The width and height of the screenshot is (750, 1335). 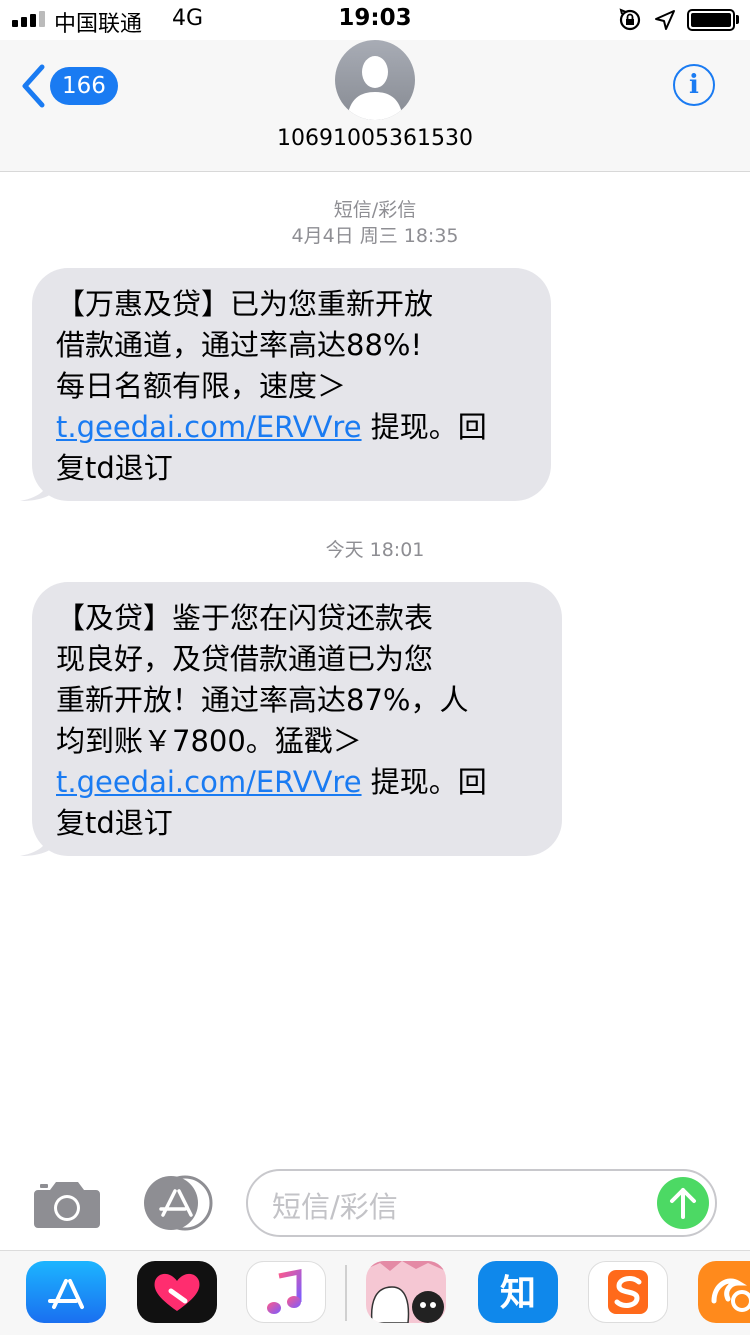 What do you see at coordinates (665, 20) in the screenshot?
I see `location-arrow-icon` at bounding box center [665, 20].